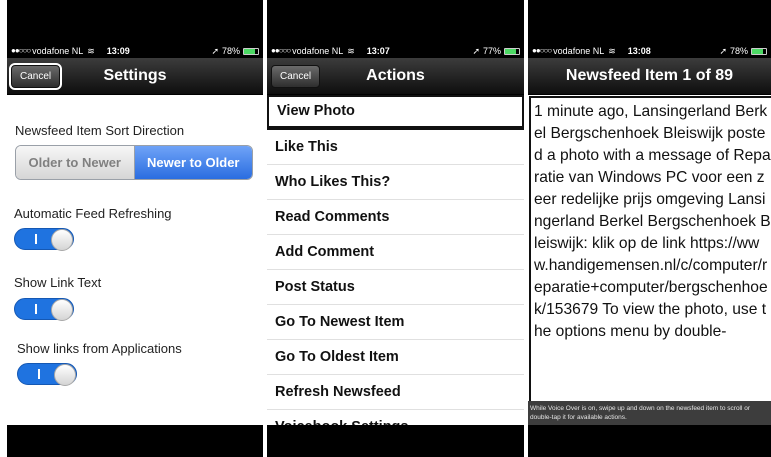  I want to click on page-title: Newsfeed Item 1 of 89, so click(649, 75).